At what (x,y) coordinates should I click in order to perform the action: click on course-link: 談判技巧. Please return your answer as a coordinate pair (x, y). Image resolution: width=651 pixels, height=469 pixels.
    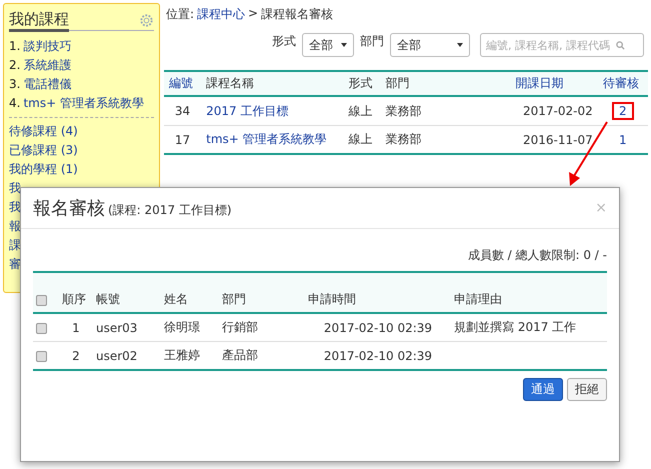
    Looking at the image, I should click on (47, 46).